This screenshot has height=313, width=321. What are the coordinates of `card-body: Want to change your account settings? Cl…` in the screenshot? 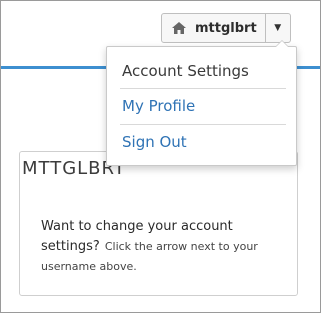 It's located at (166, 246).